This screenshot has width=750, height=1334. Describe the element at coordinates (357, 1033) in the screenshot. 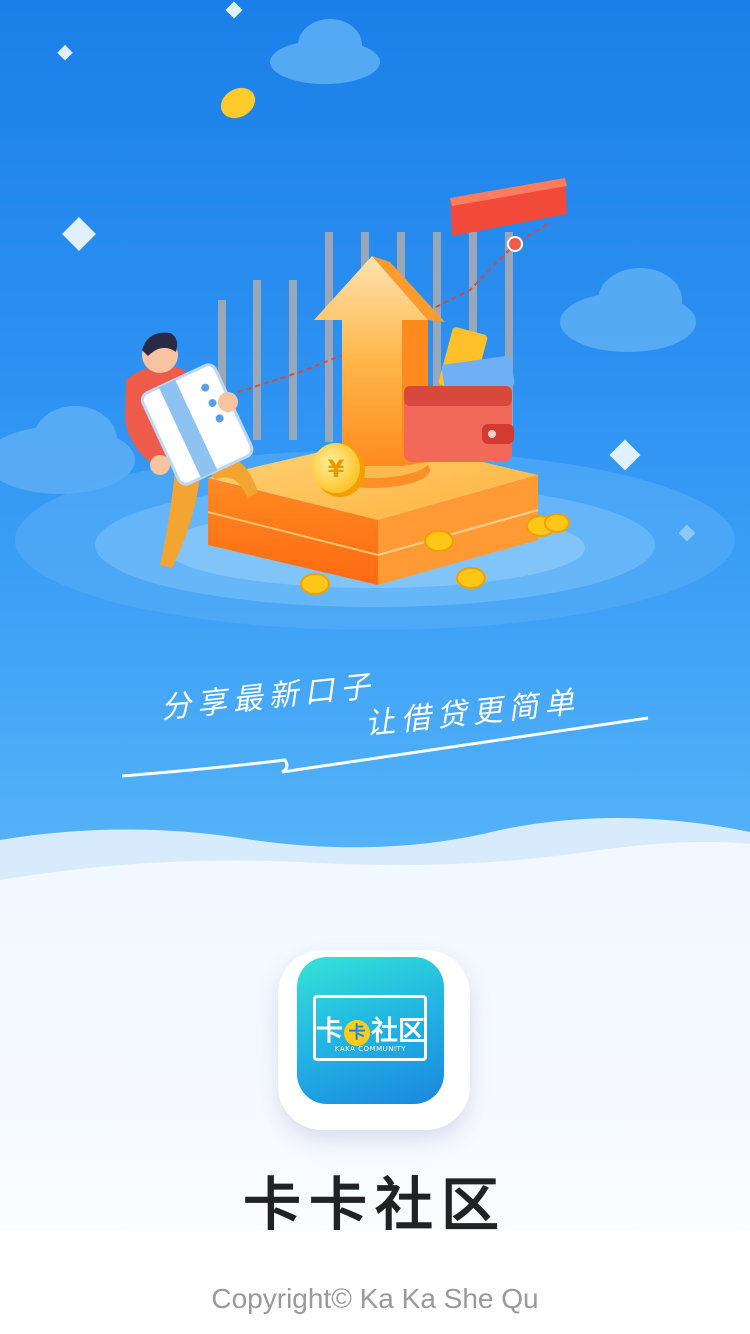

I see `coin-icon: 卡` at that location.